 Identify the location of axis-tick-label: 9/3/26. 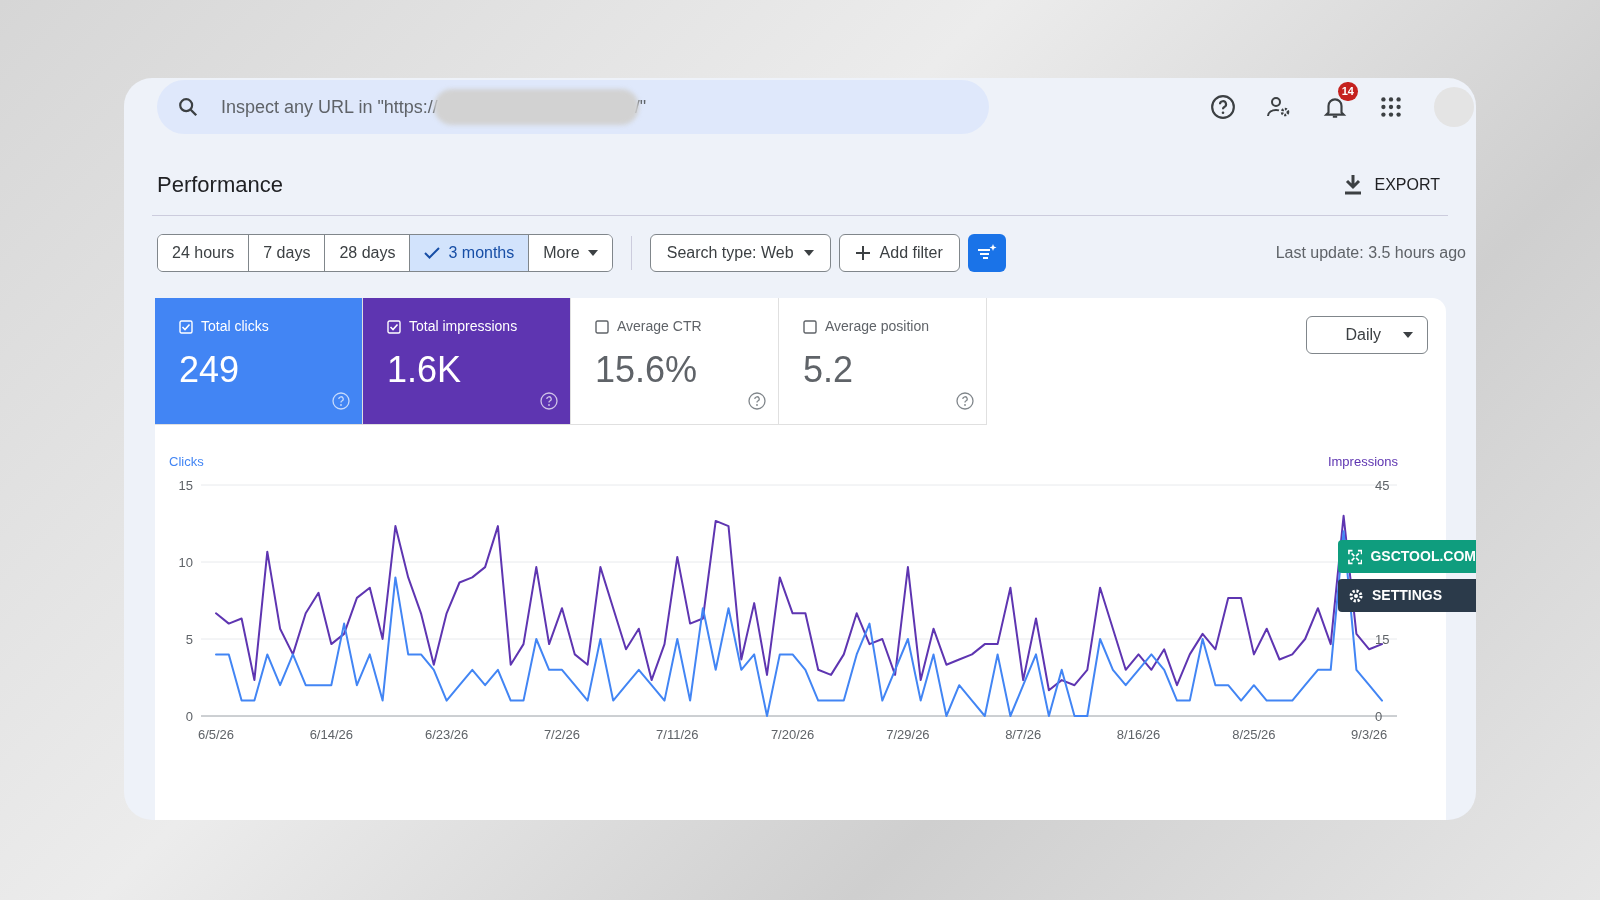
(1369, 734).